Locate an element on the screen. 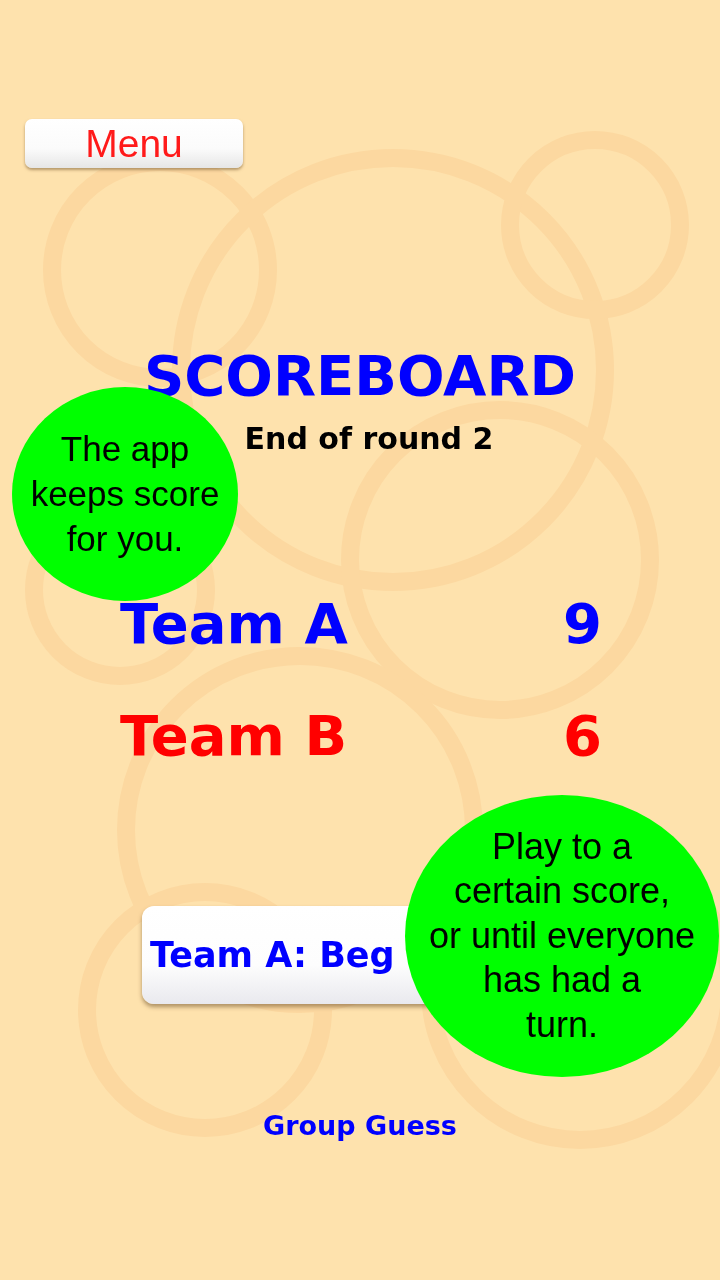 Image resolution: width=720 pixels, height=1280 pixels. team-score: 9 is located at coordinates (582, 623).